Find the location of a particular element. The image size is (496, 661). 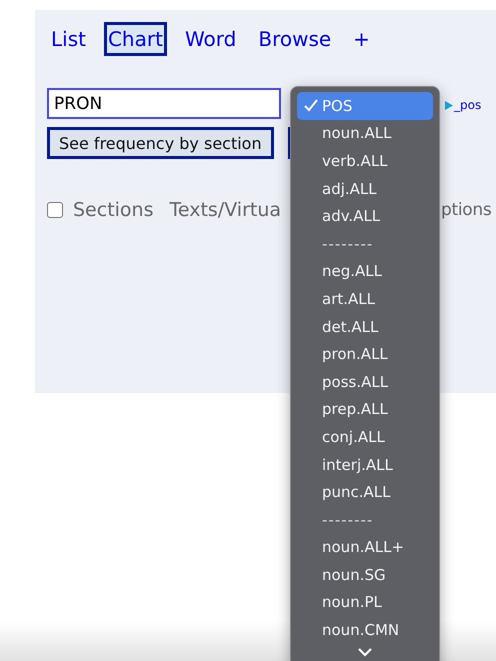

menu-item: noun.PL is located at coordinates (365, 602).